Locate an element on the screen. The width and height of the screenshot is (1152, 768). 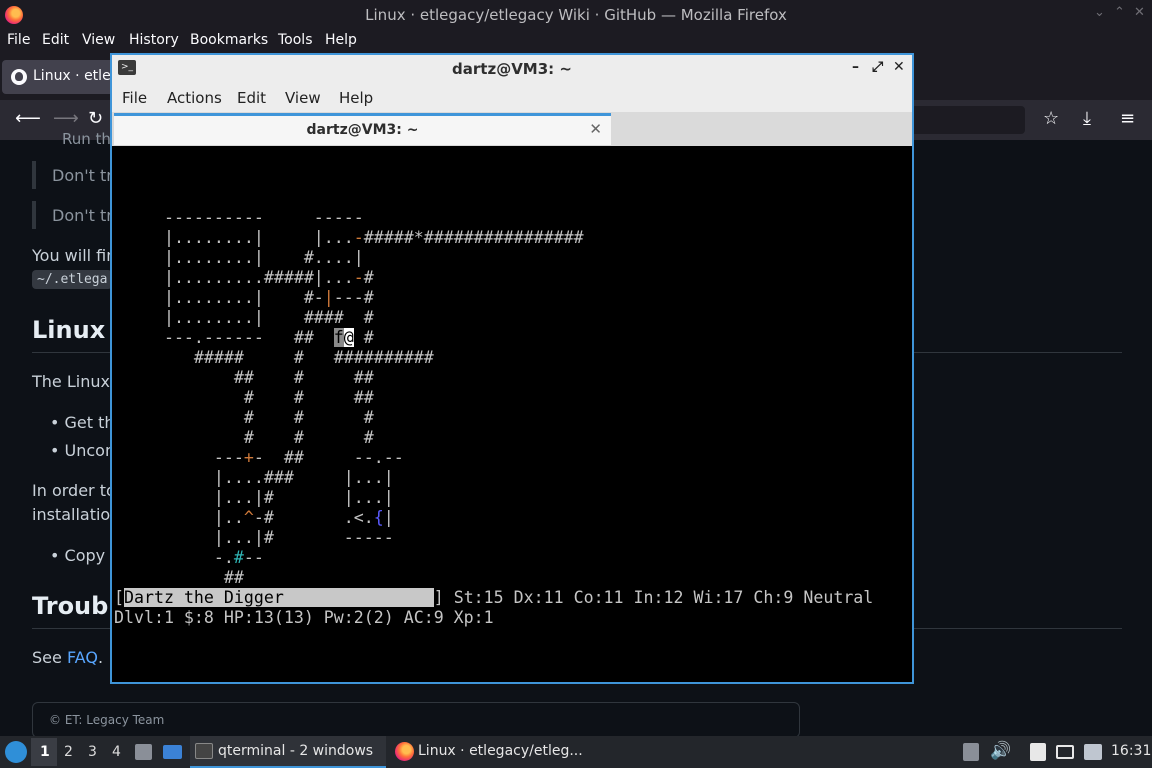
tab-close-icon: ✕ is located at coordinates (595, 129).